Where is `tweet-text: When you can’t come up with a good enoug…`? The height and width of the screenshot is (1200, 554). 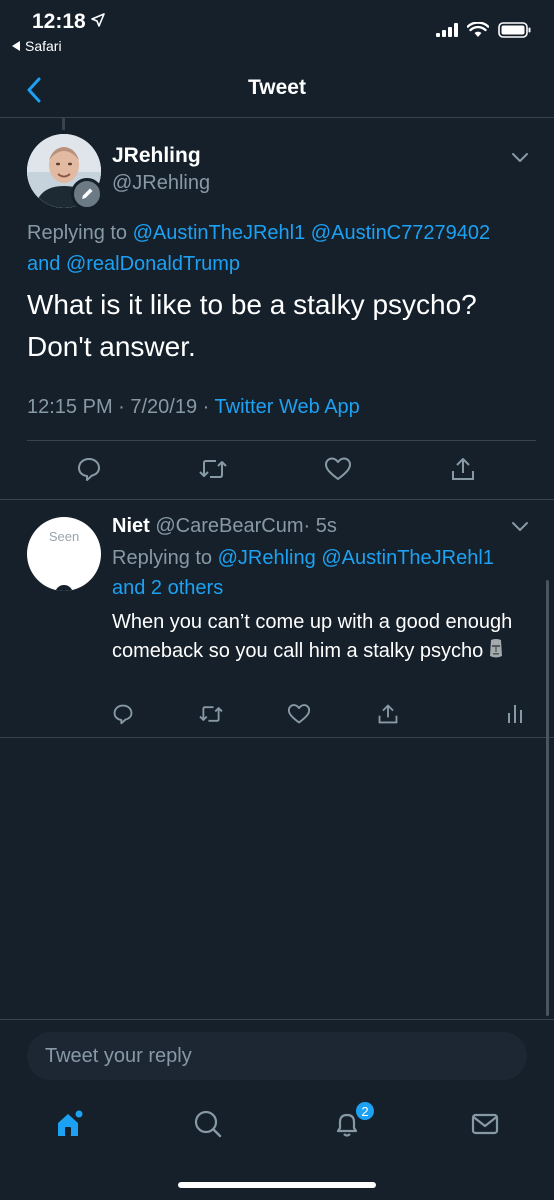
tweet-text: When you can’t come up with a good enoug… is located at coordinates (322, 636).